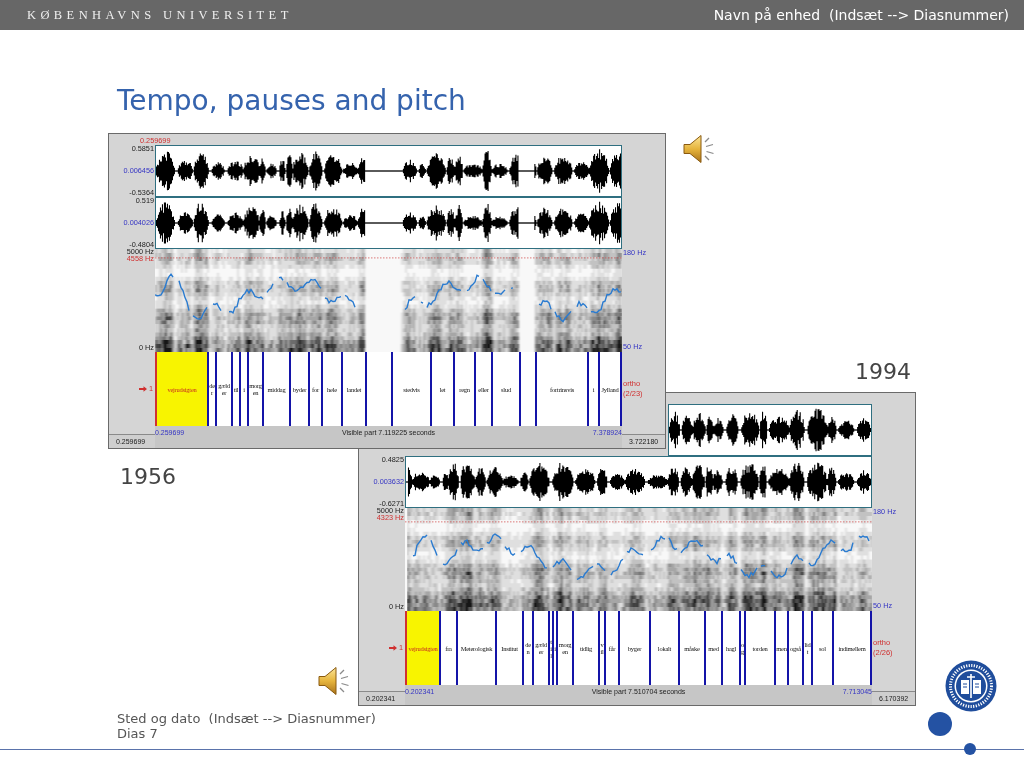  Describe the element at coordinates (160, 15) in the screenshot. I see `university-name: KØBENHAVNS UNIVERSITET` at that location.